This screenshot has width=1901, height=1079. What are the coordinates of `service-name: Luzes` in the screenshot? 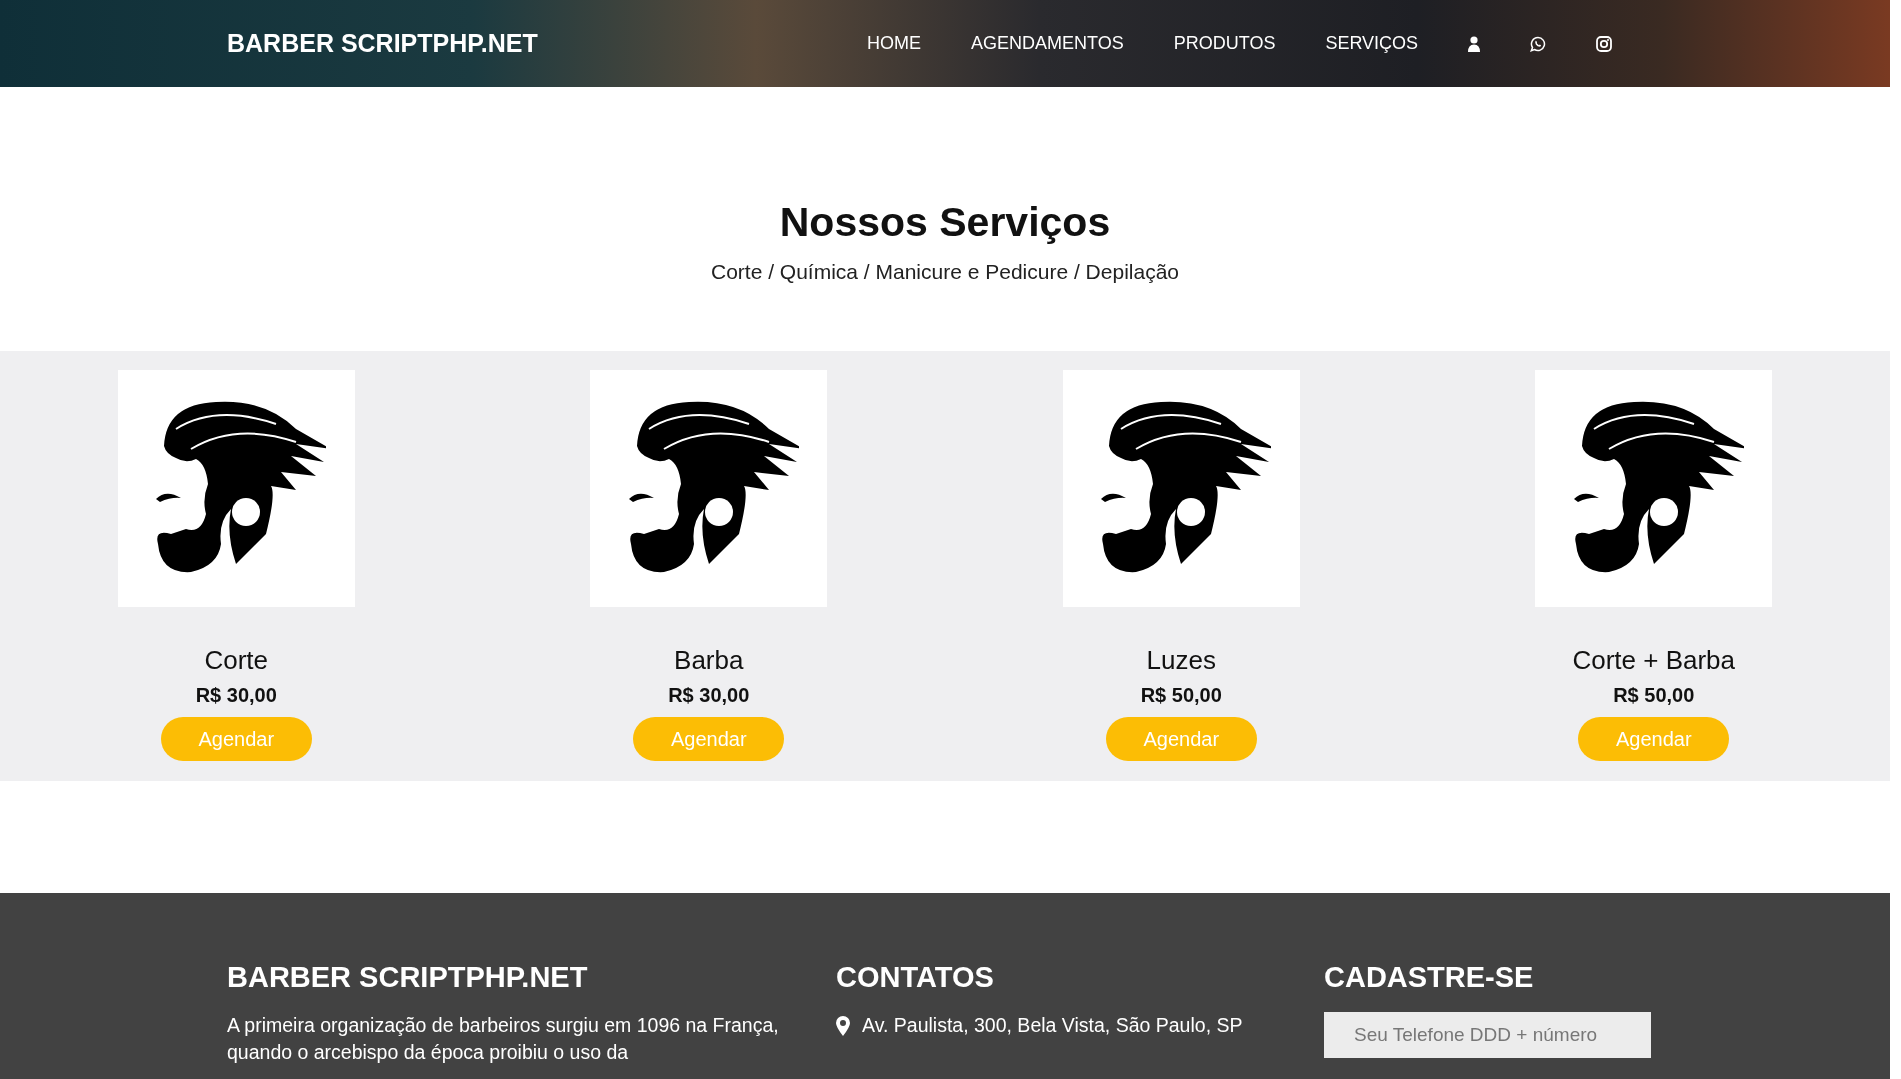 It's located at (1181, 660).